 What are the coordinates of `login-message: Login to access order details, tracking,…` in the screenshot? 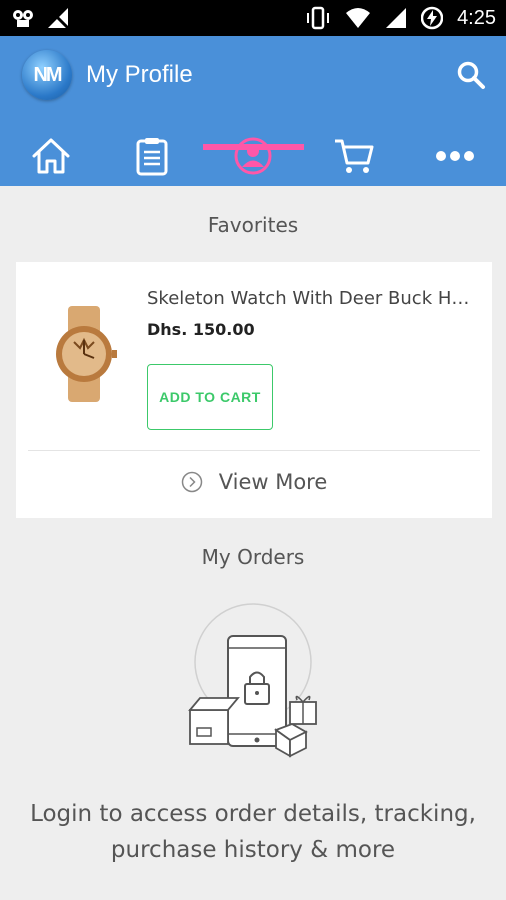 It's located at (253, 832).